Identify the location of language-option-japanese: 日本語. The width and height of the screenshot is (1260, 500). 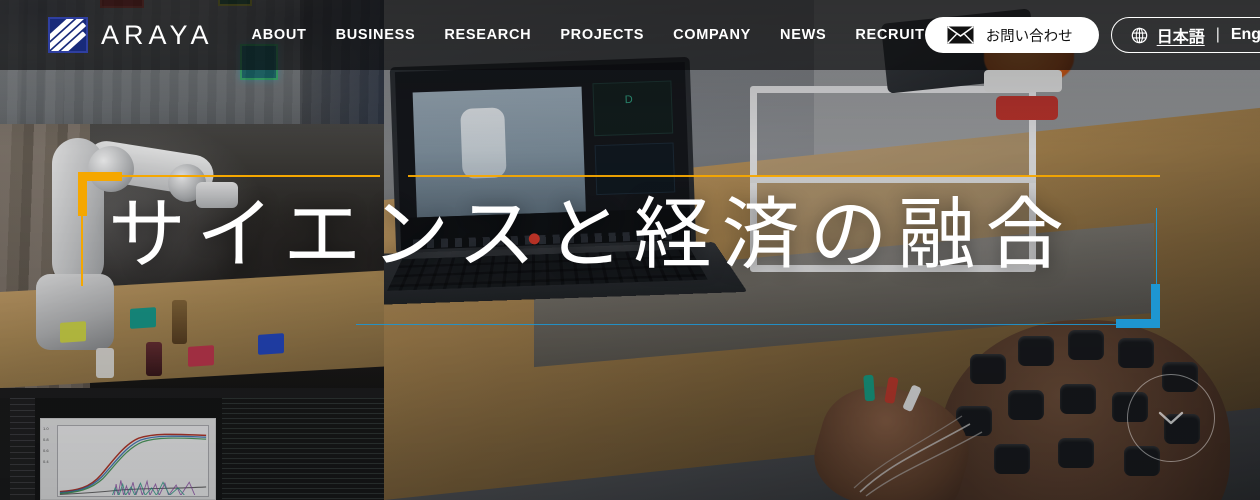
(1181, 35).